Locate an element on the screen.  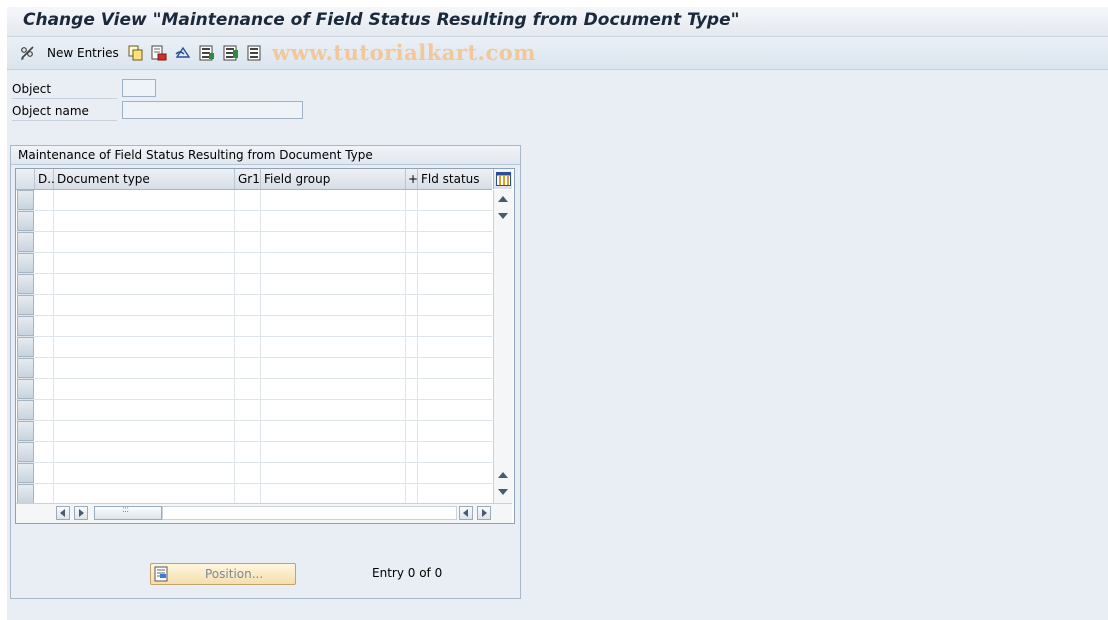
undo-icon is located at coordinates (183, 53).